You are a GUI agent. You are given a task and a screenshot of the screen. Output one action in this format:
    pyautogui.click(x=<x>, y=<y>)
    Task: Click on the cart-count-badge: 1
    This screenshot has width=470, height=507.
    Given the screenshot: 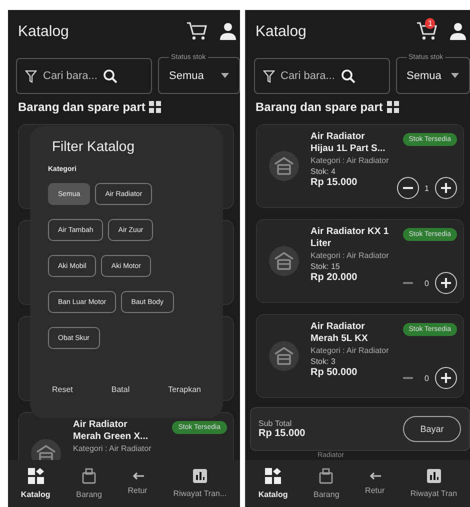 What is the action you would take?
    pyautogui.click(x=430, y=23)
    